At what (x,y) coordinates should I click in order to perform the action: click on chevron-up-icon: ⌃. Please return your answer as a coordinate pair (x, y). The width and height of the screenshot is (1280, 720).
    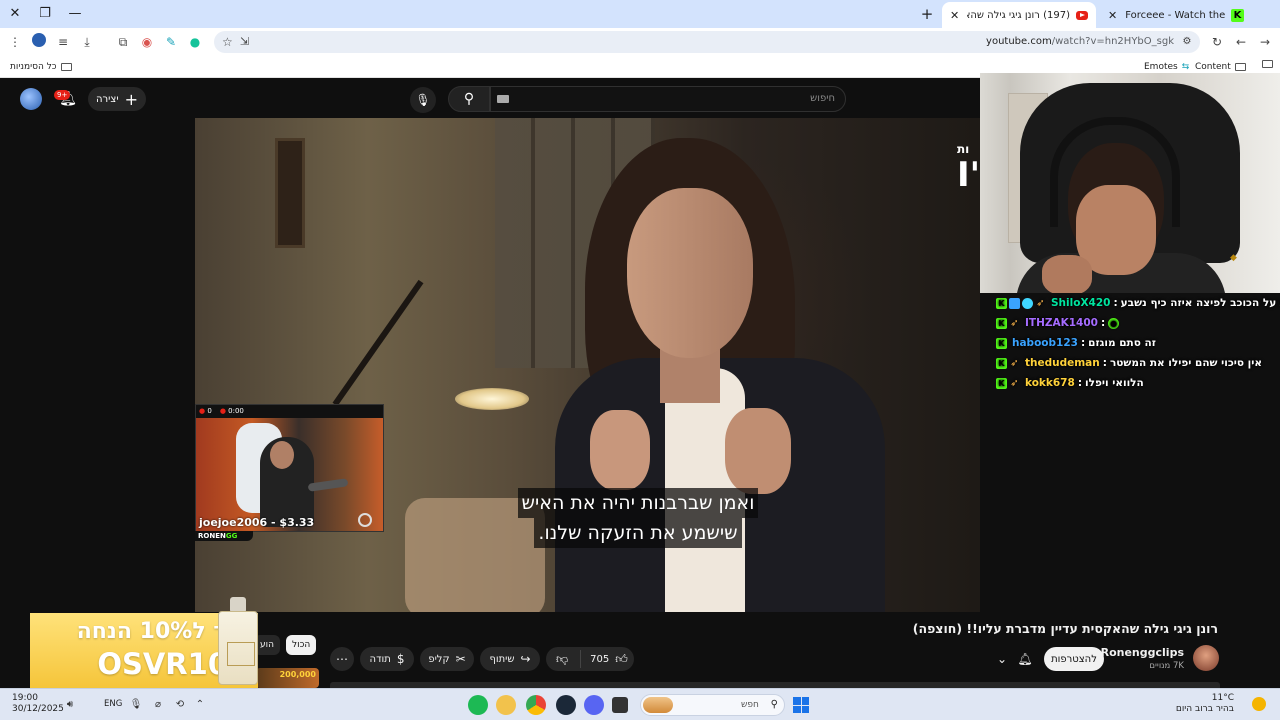
    Looking at the image, I should click on (200, 705).